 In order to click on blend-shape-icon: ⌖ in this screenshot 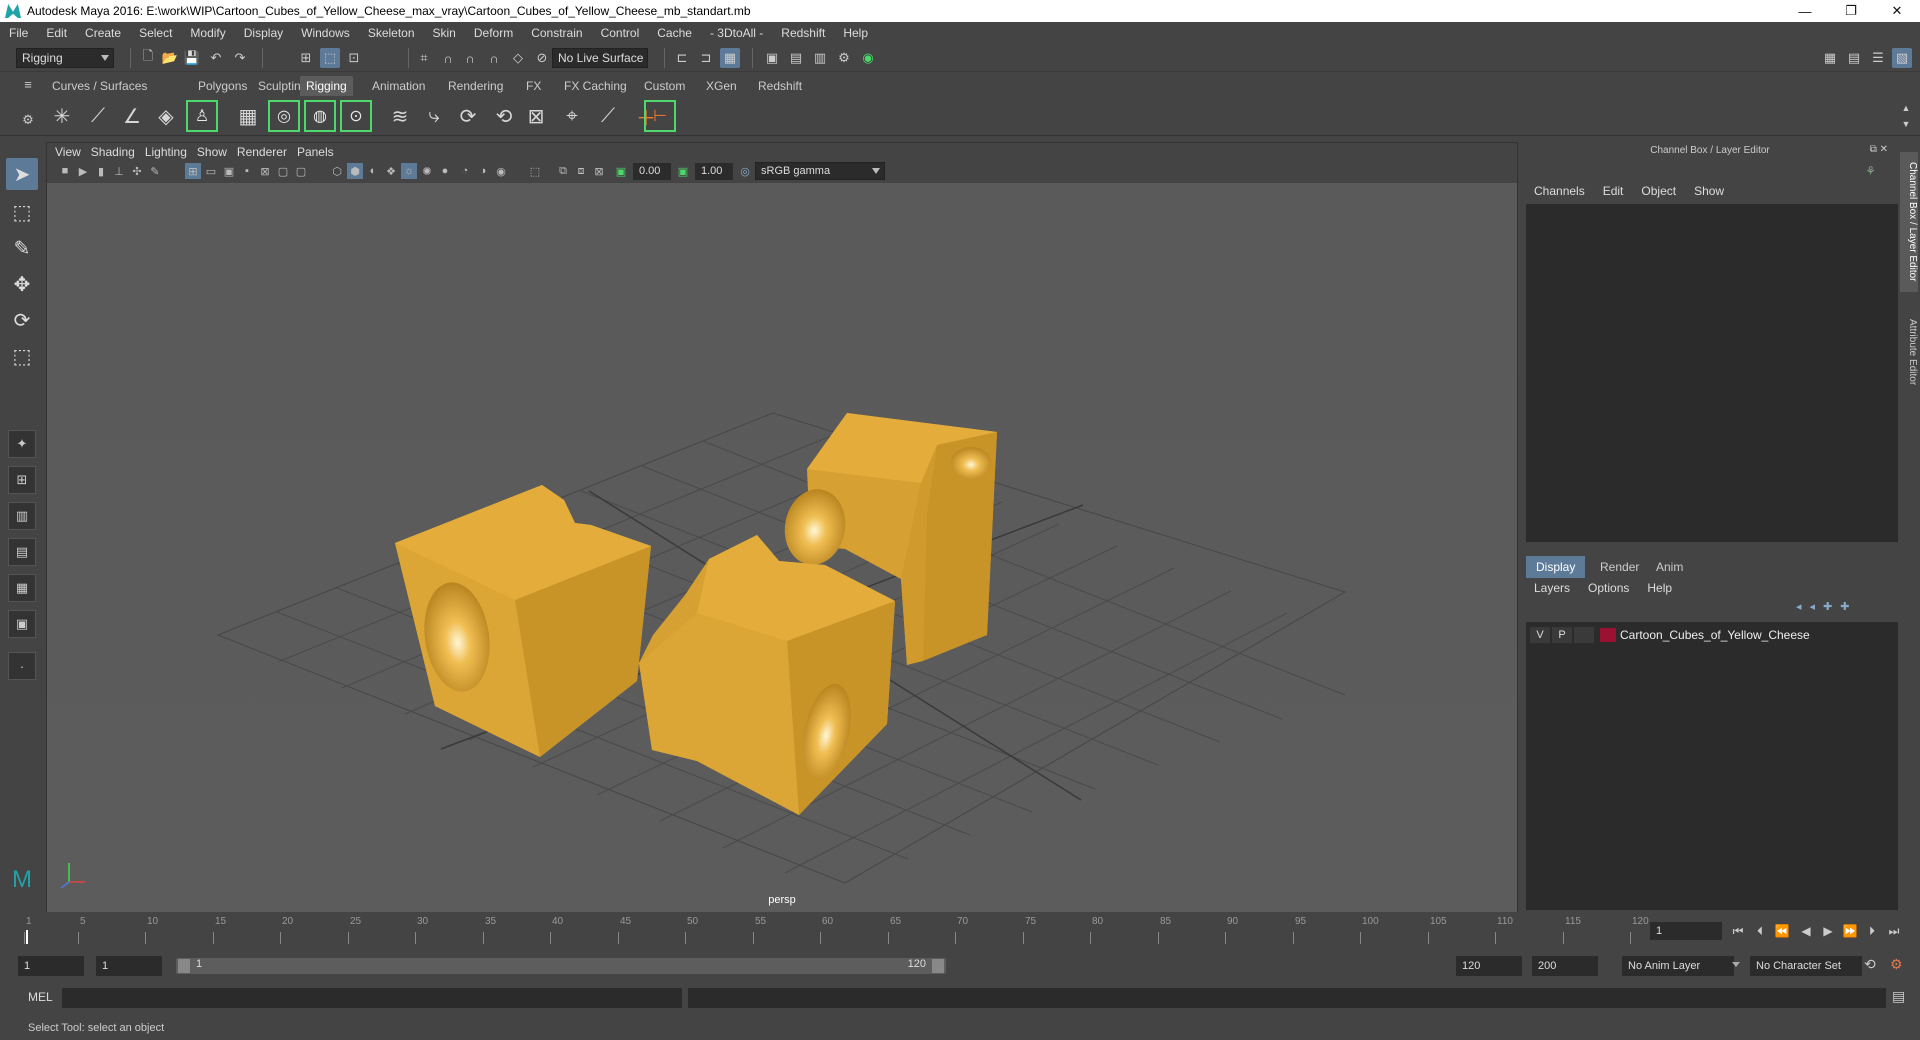, I will do `click(572, 116)`.